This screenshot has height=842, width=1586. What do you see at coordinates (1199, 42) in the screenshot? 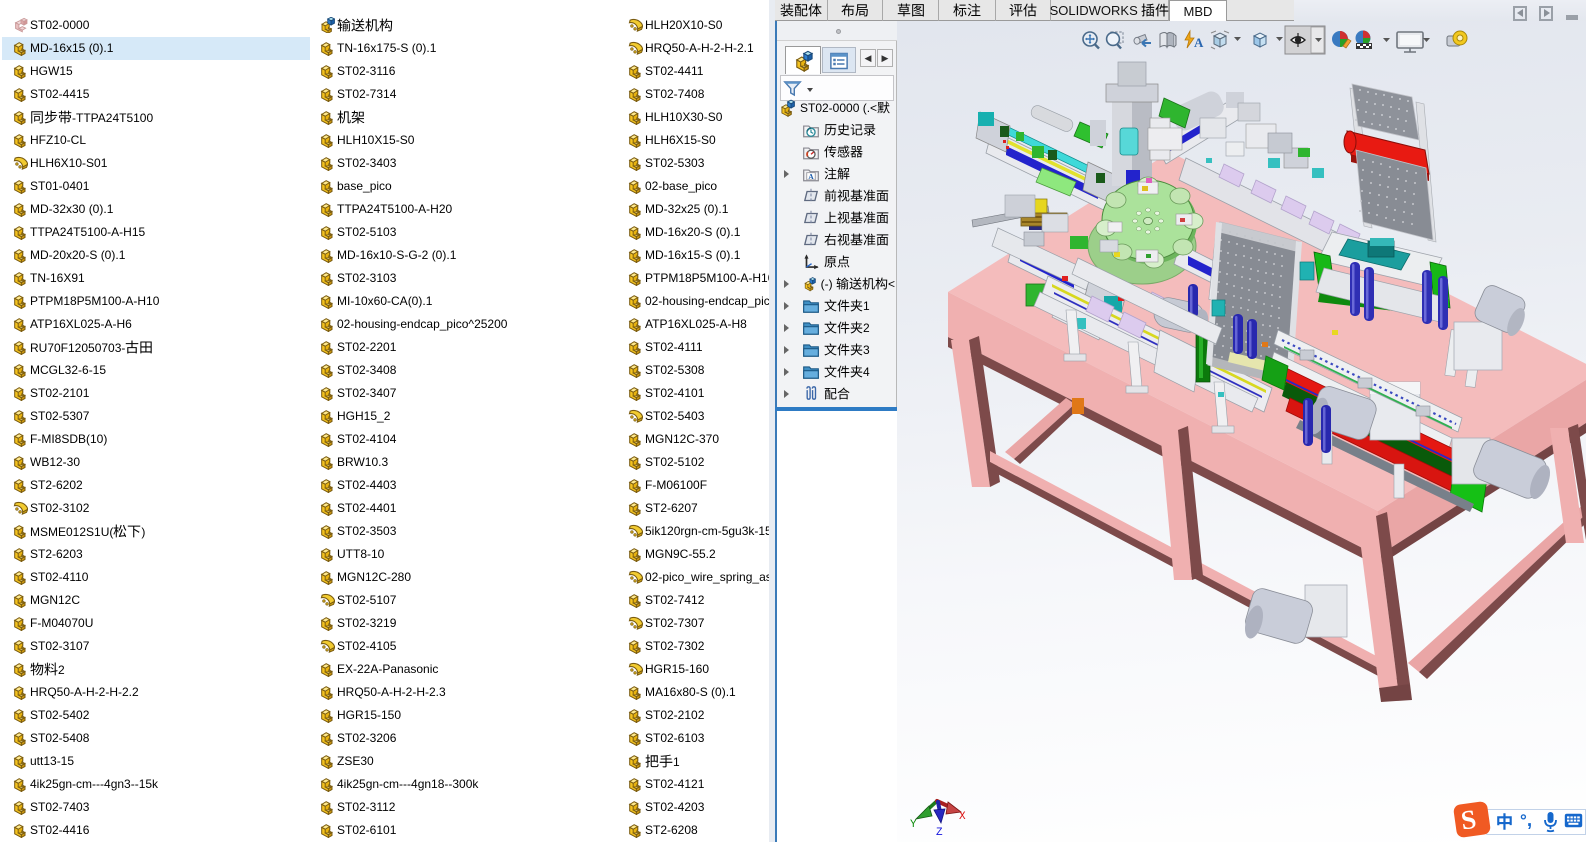
I see `svg-text: A` at bounding box center [1199, 42].